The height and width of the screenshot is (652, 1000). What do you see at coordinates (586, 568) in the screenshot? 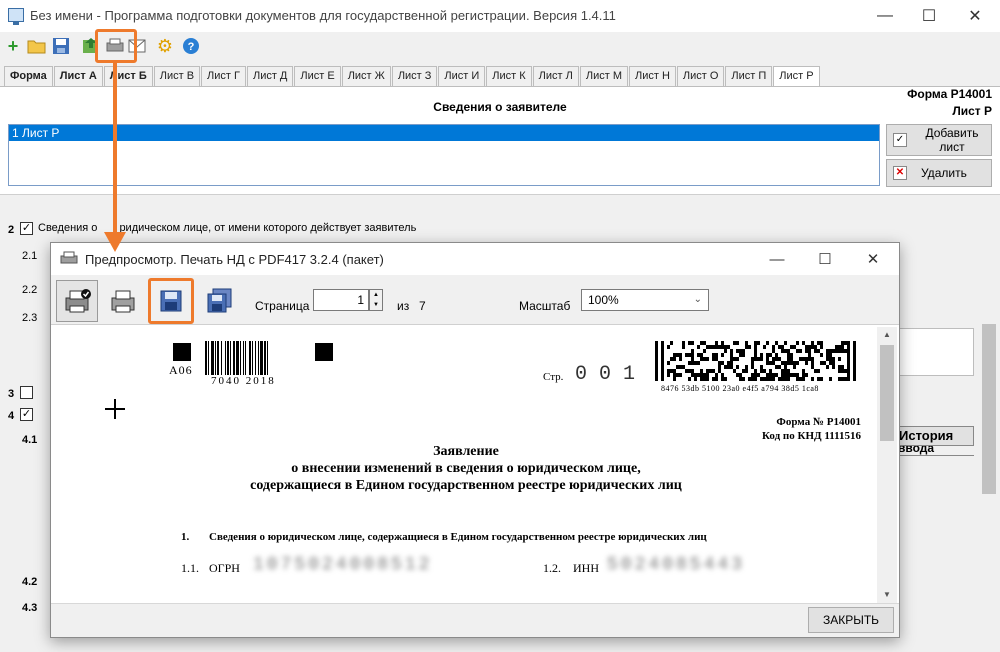
I see `field-1-2-label: ИНН` at bounding box center [586, 568].